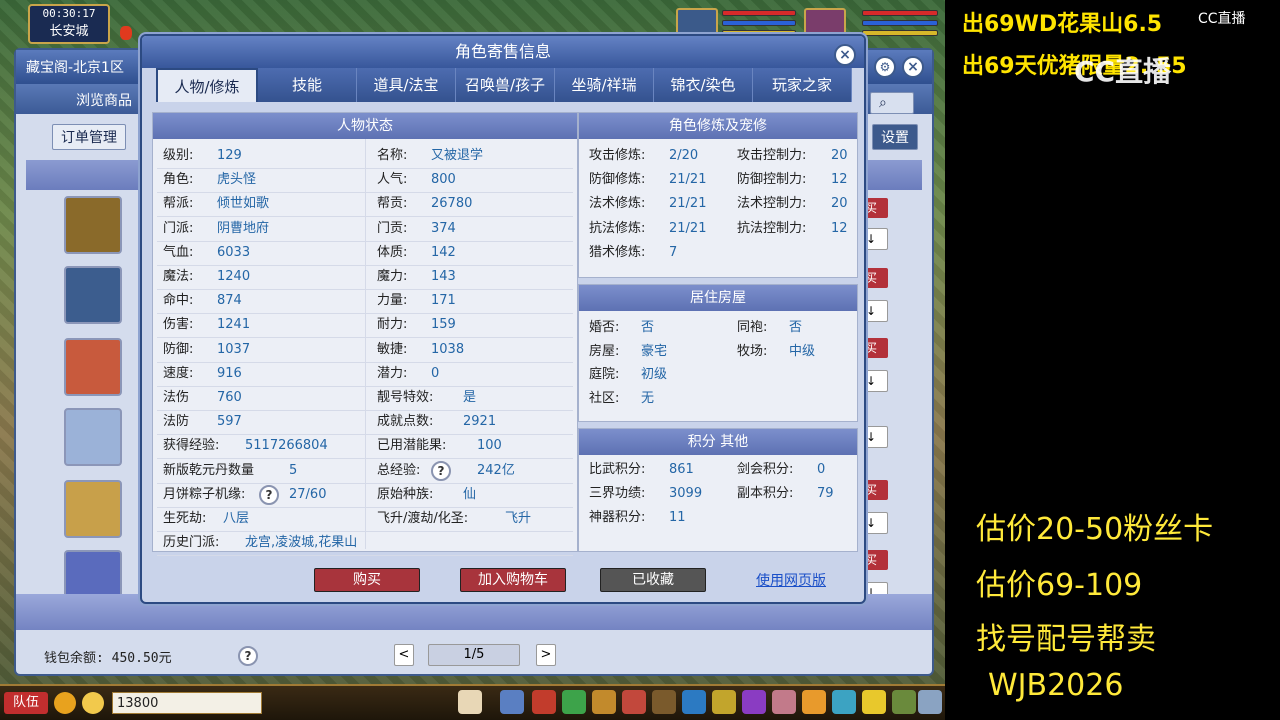 The width and height of the screenshot is (1280, 720). I want to click on activity-icon, so click(844, 702).